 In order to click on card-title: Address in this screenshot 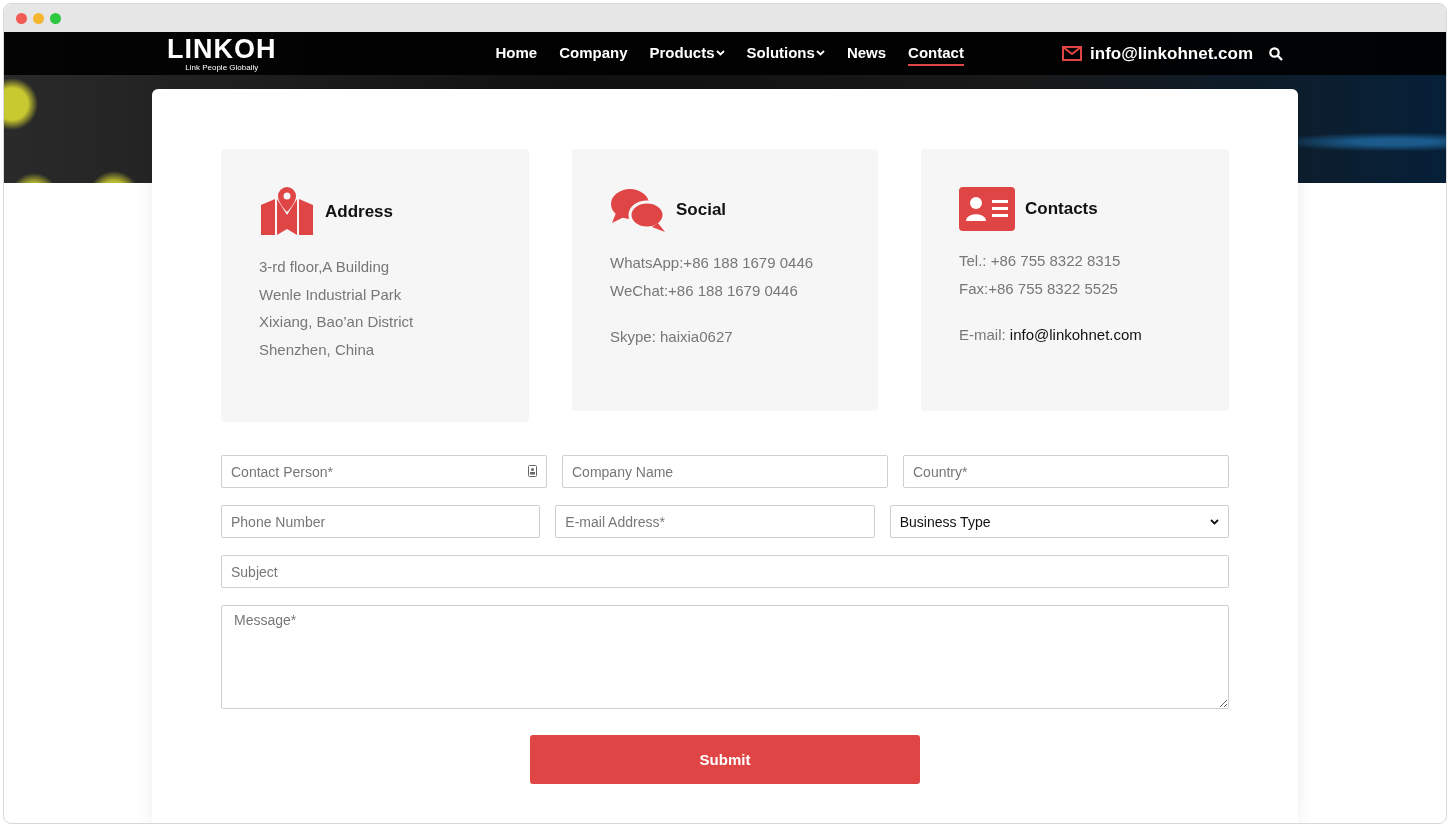, I will do `click(359, 212)`.